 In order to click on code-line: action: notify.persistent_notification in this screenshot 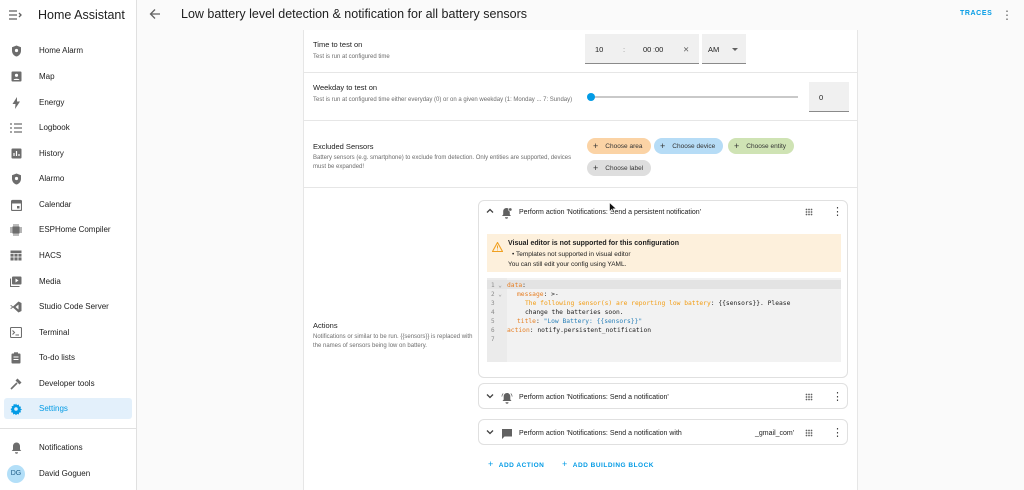, I will do `click(579, 330)`.